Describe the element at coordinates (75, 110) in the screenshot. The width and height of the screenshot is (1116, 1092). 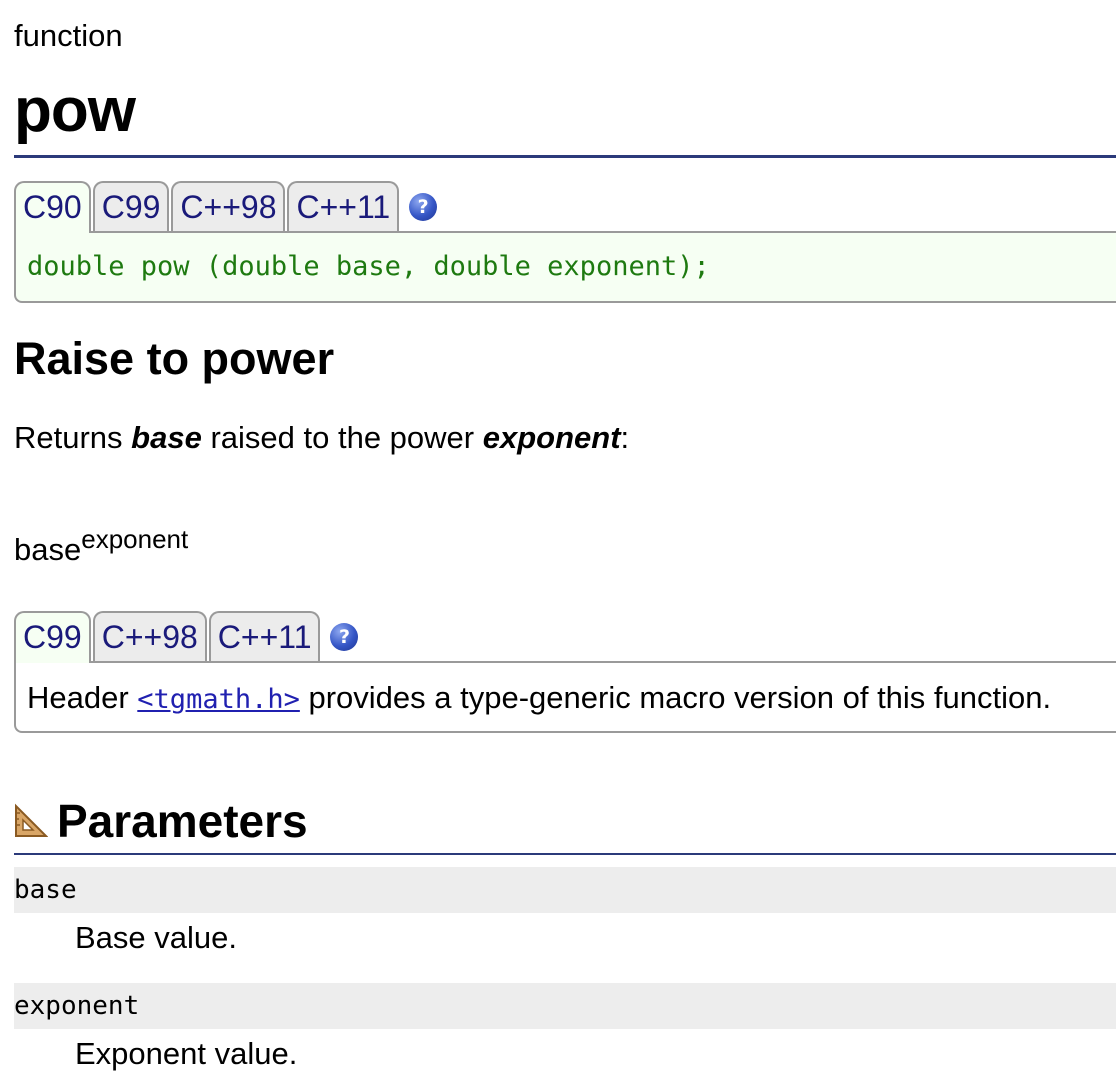
I see `page-title: pow` at that location.